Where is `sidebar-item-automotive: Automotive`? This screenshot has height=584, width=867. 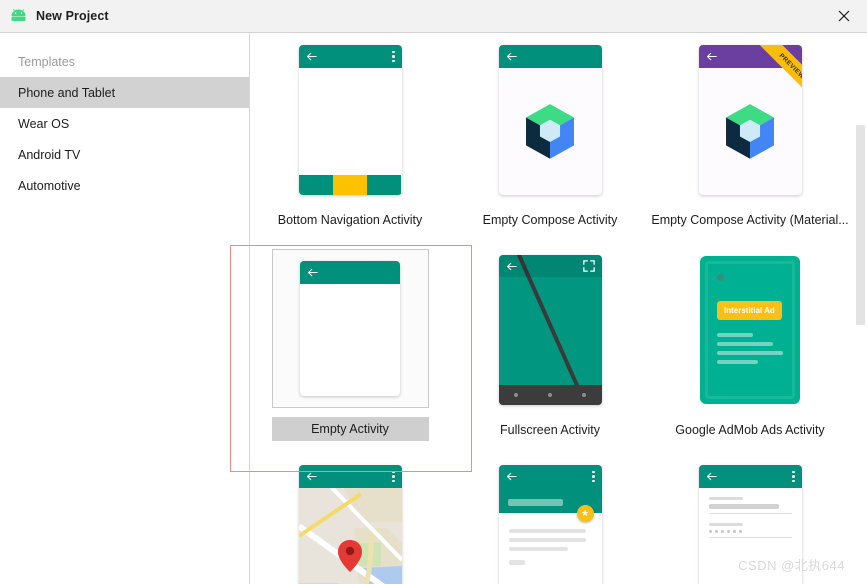
sidebar-item-automotive: Automotive is located at coordinates (124, 185).